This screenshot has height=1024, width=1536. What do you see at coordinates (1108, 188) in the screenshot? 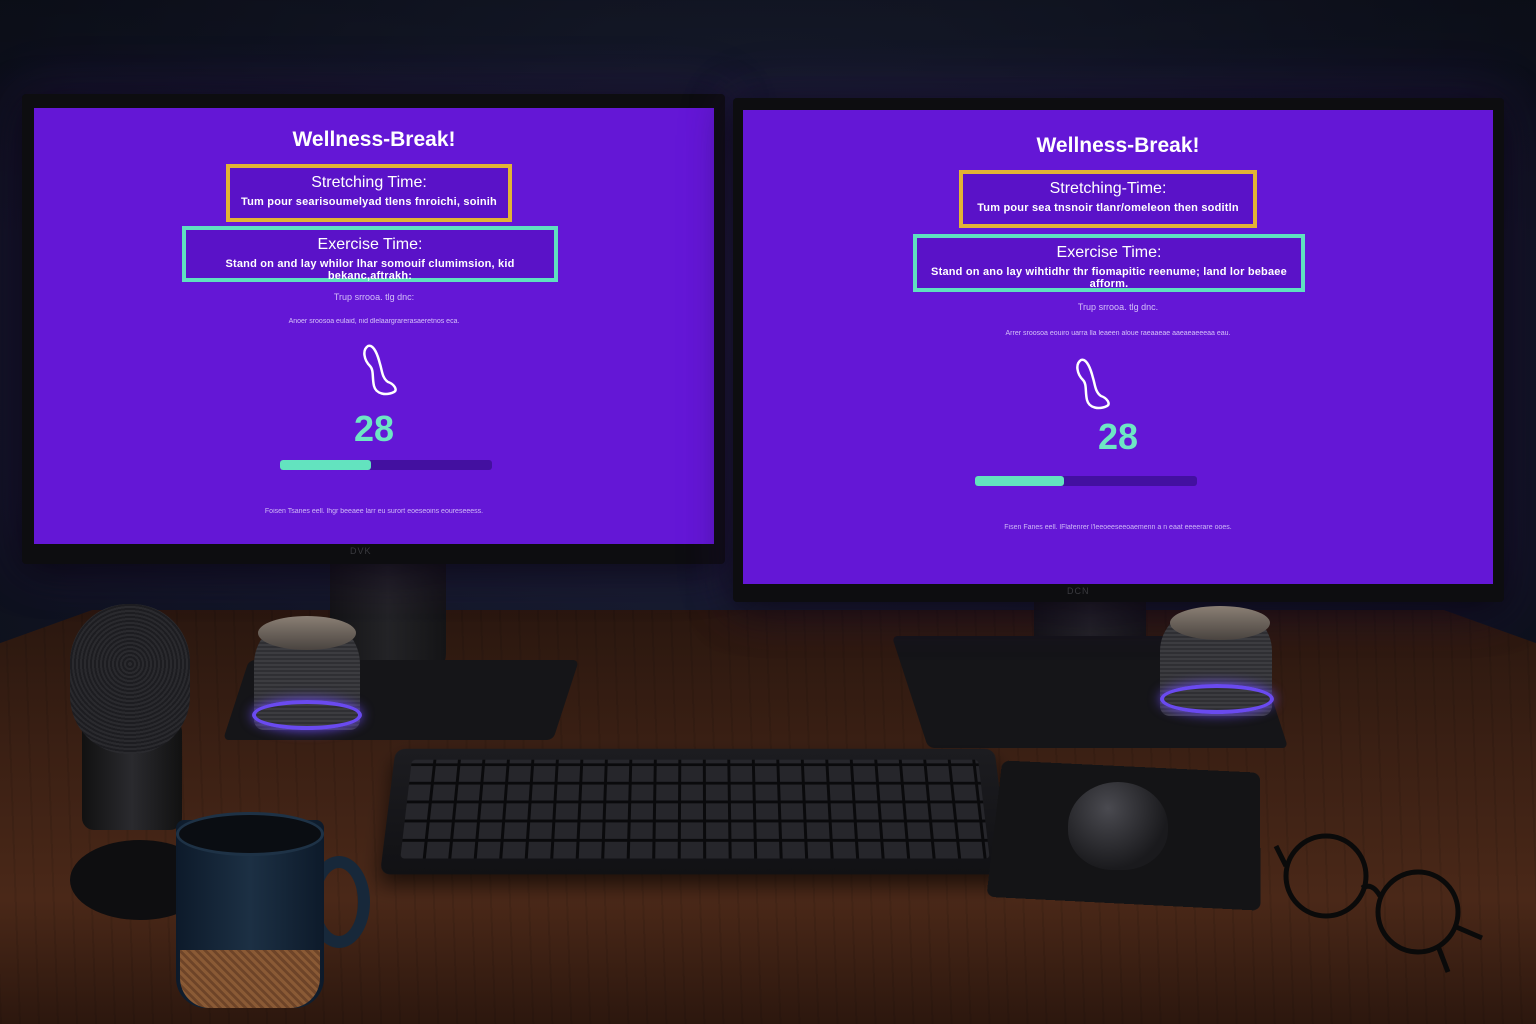
I see `stretching-heading: Stretching-Time:` at bounding box center [1108, 188].